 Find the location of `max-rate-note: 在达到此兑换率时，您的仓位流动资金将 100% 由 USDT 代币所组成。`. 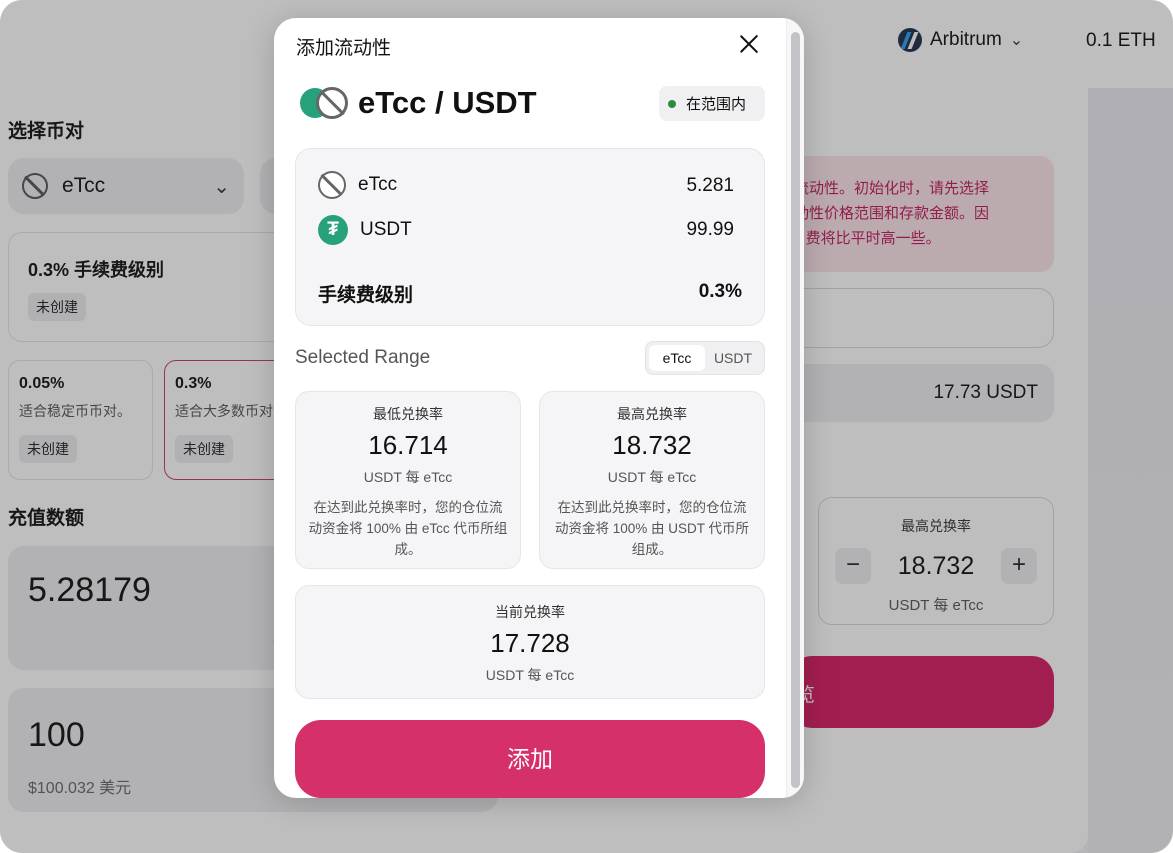

max-rate-note: 在达到此兑换率时，您的仓位流动资金将 100% 由 USDT 代币所组成。 is located at coordinates (652, 528).